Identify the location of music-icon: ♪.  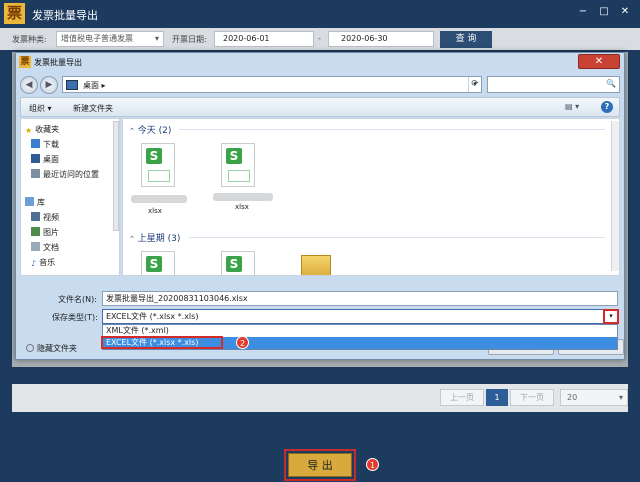
(34, 263).